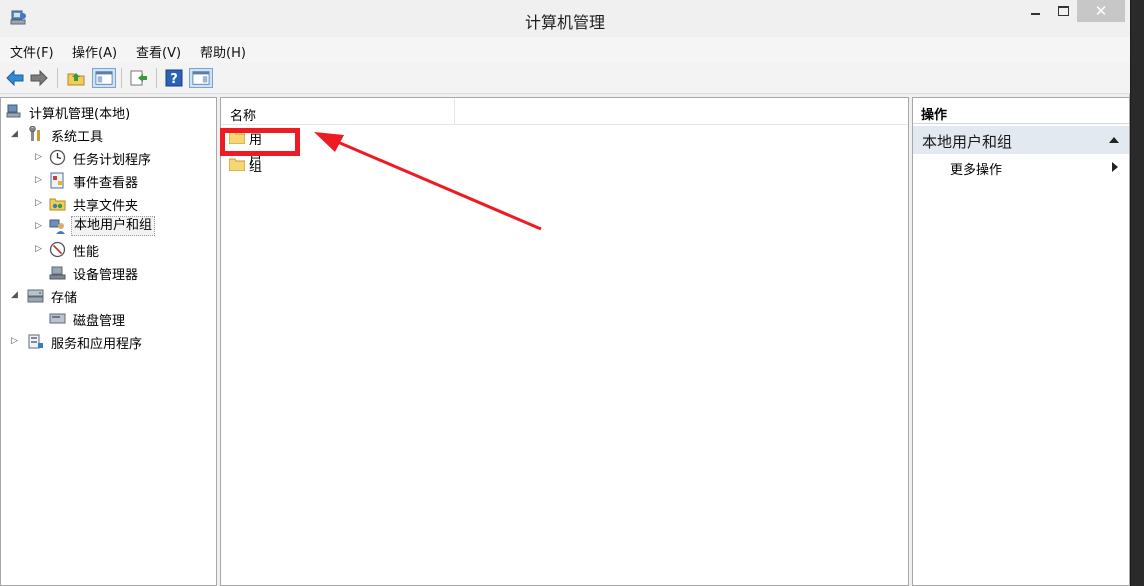 The height and width of the screenshot is (586, 1144). I want to click on column-header-name: 名称, so click(338, 111).